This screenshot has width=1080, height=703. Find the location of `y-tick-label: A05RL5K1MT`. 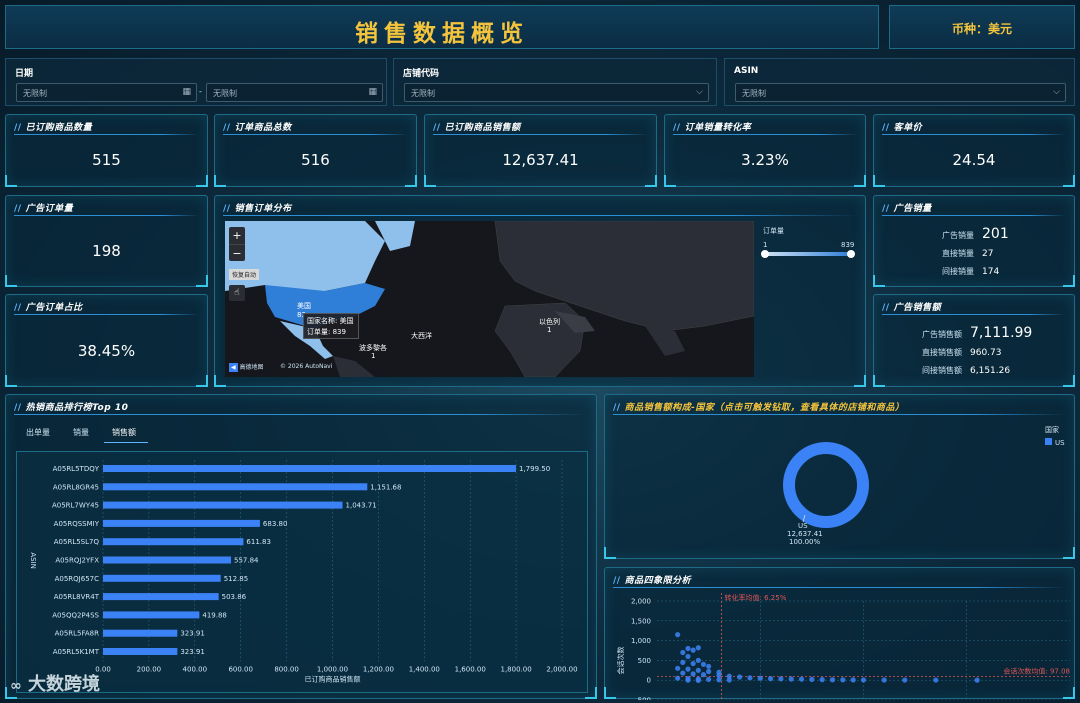

y-tick-label: A05RL5K1MT is located at coordinates (76, 652).